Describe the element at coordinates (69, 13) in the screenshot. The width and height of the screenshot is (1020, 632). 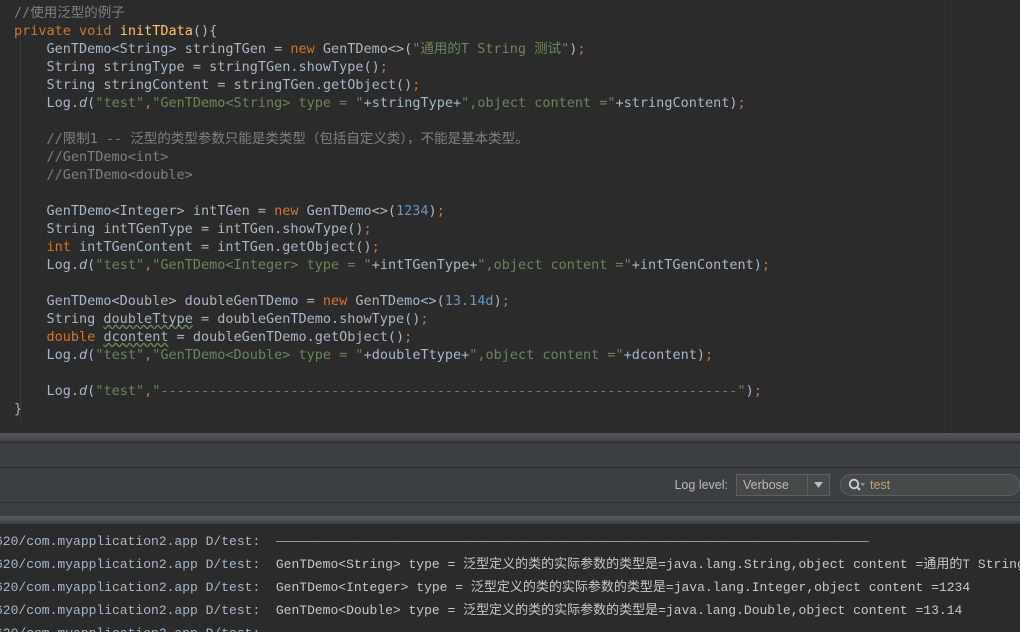
I see `code-token: //使用泛型的例子` at that location.